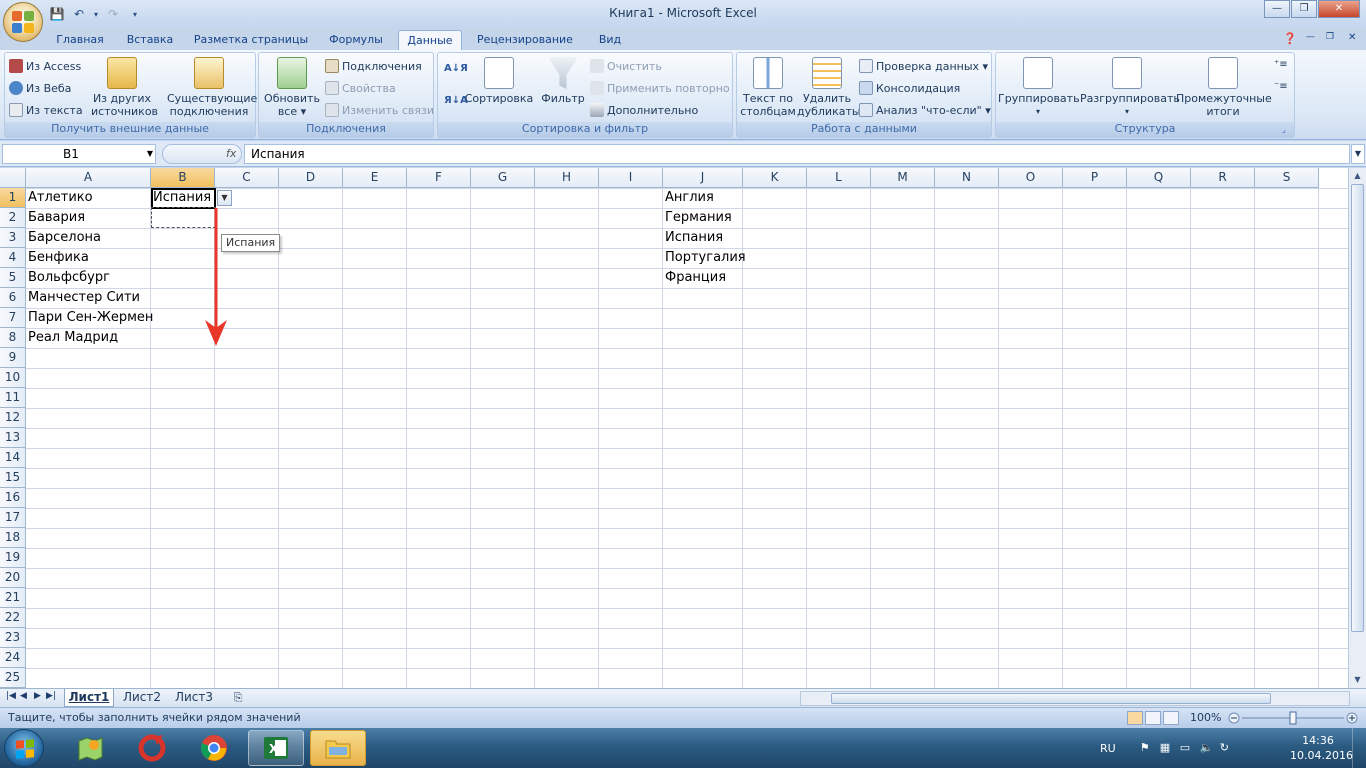 Image resolution: width=1366 pixels, height=768 pixels. I want to click on column-header-a: A, so click(88, 178).